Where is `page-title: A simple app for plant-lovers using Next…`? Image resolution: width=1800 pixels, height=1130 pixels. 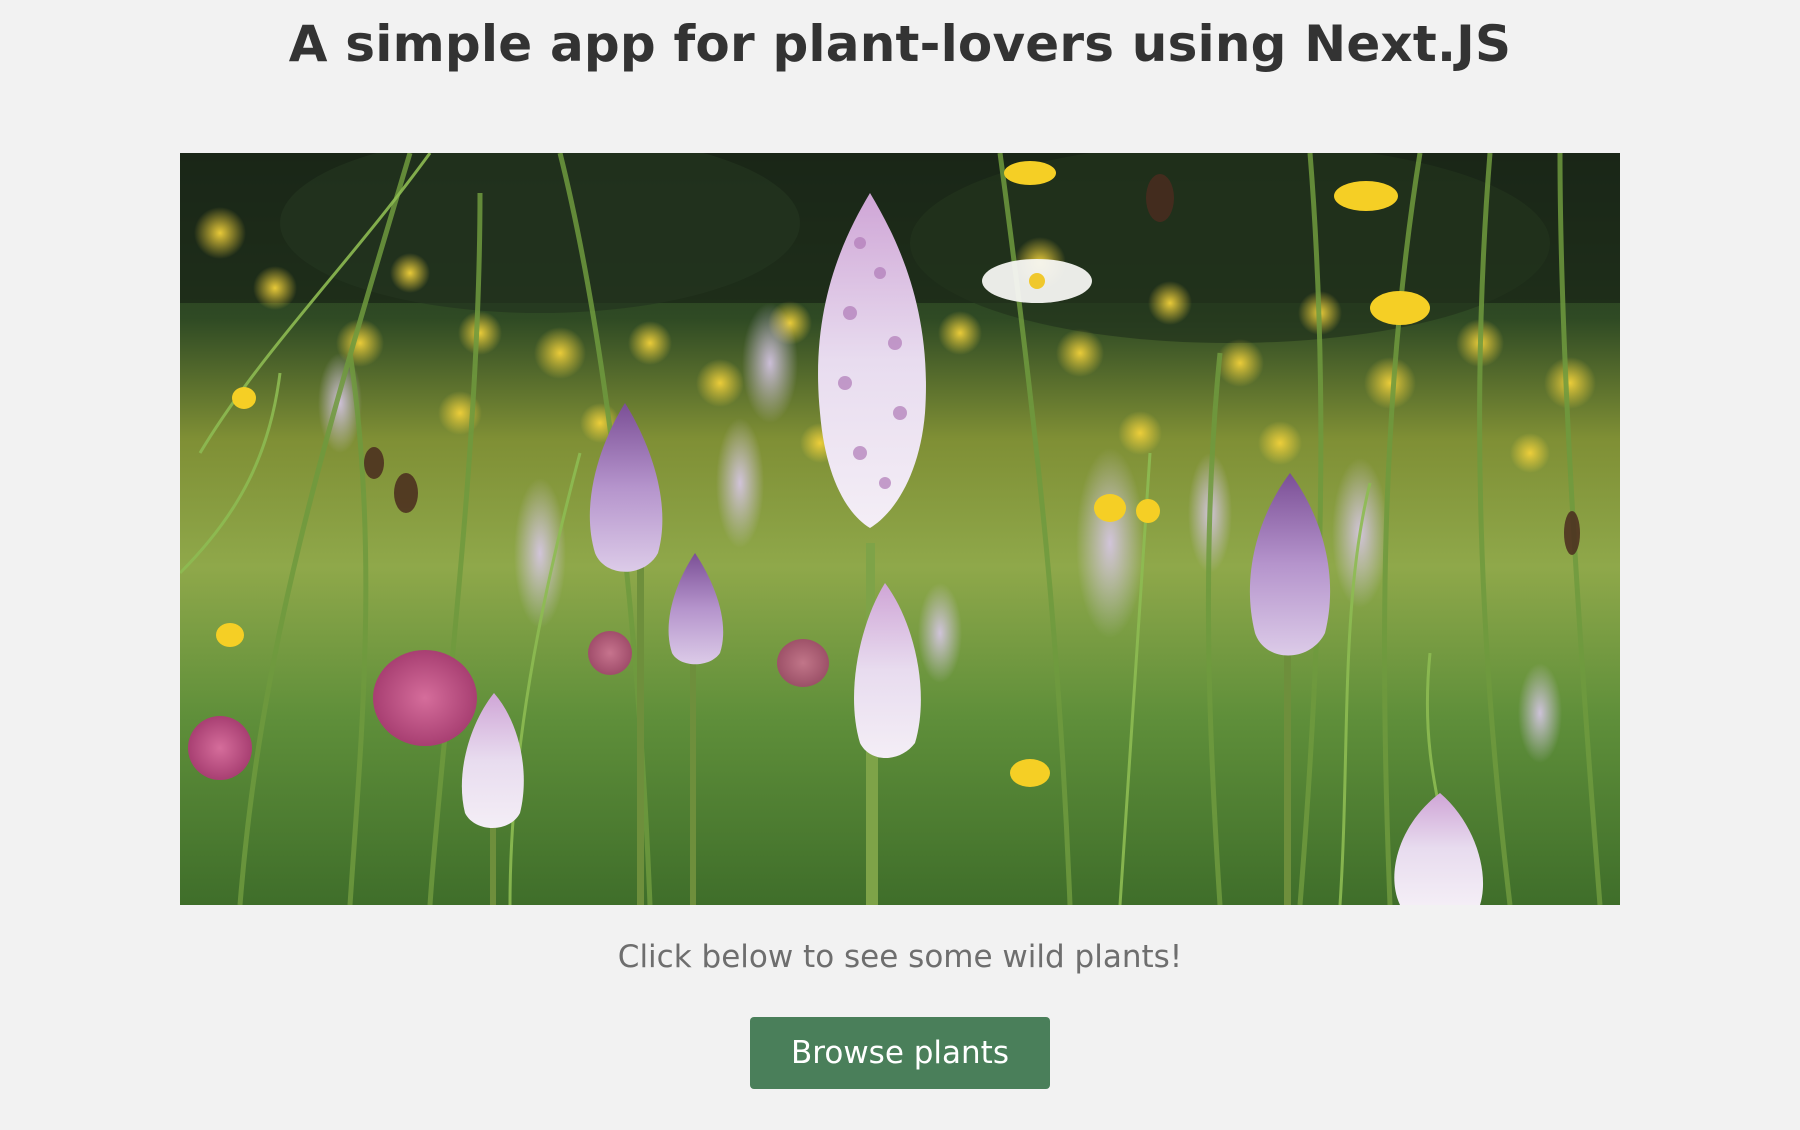 page-title: A simple app for plant-lovers using Next… is located at coordinates (900, 44).